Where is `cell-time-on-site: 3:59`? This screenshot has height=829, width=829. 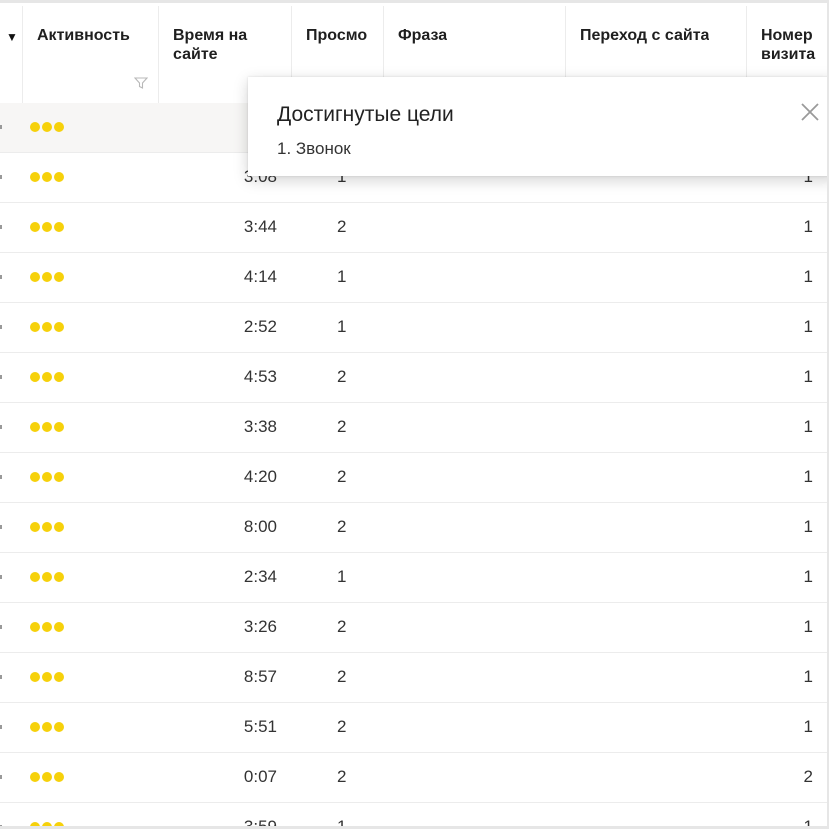 cell-time-on-site: 3:59 is located at coordinates (260, 823).